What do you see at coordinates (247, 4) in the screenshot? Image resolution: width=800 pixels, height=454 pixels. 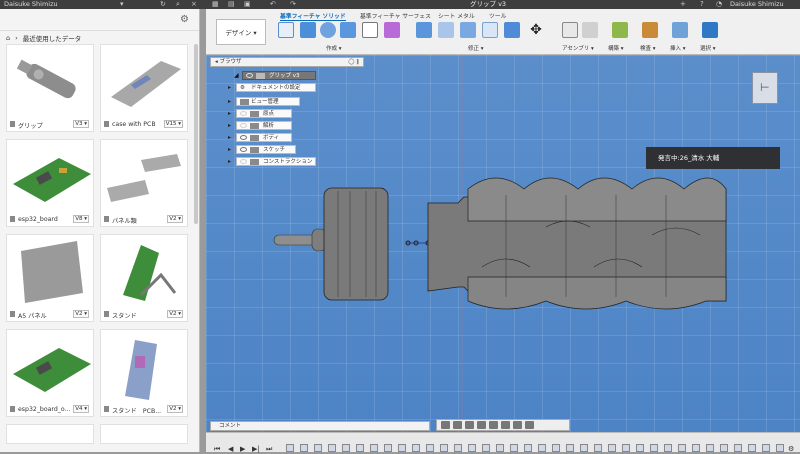 I see `save-icon: ▣` at bounding box center [247, 4].